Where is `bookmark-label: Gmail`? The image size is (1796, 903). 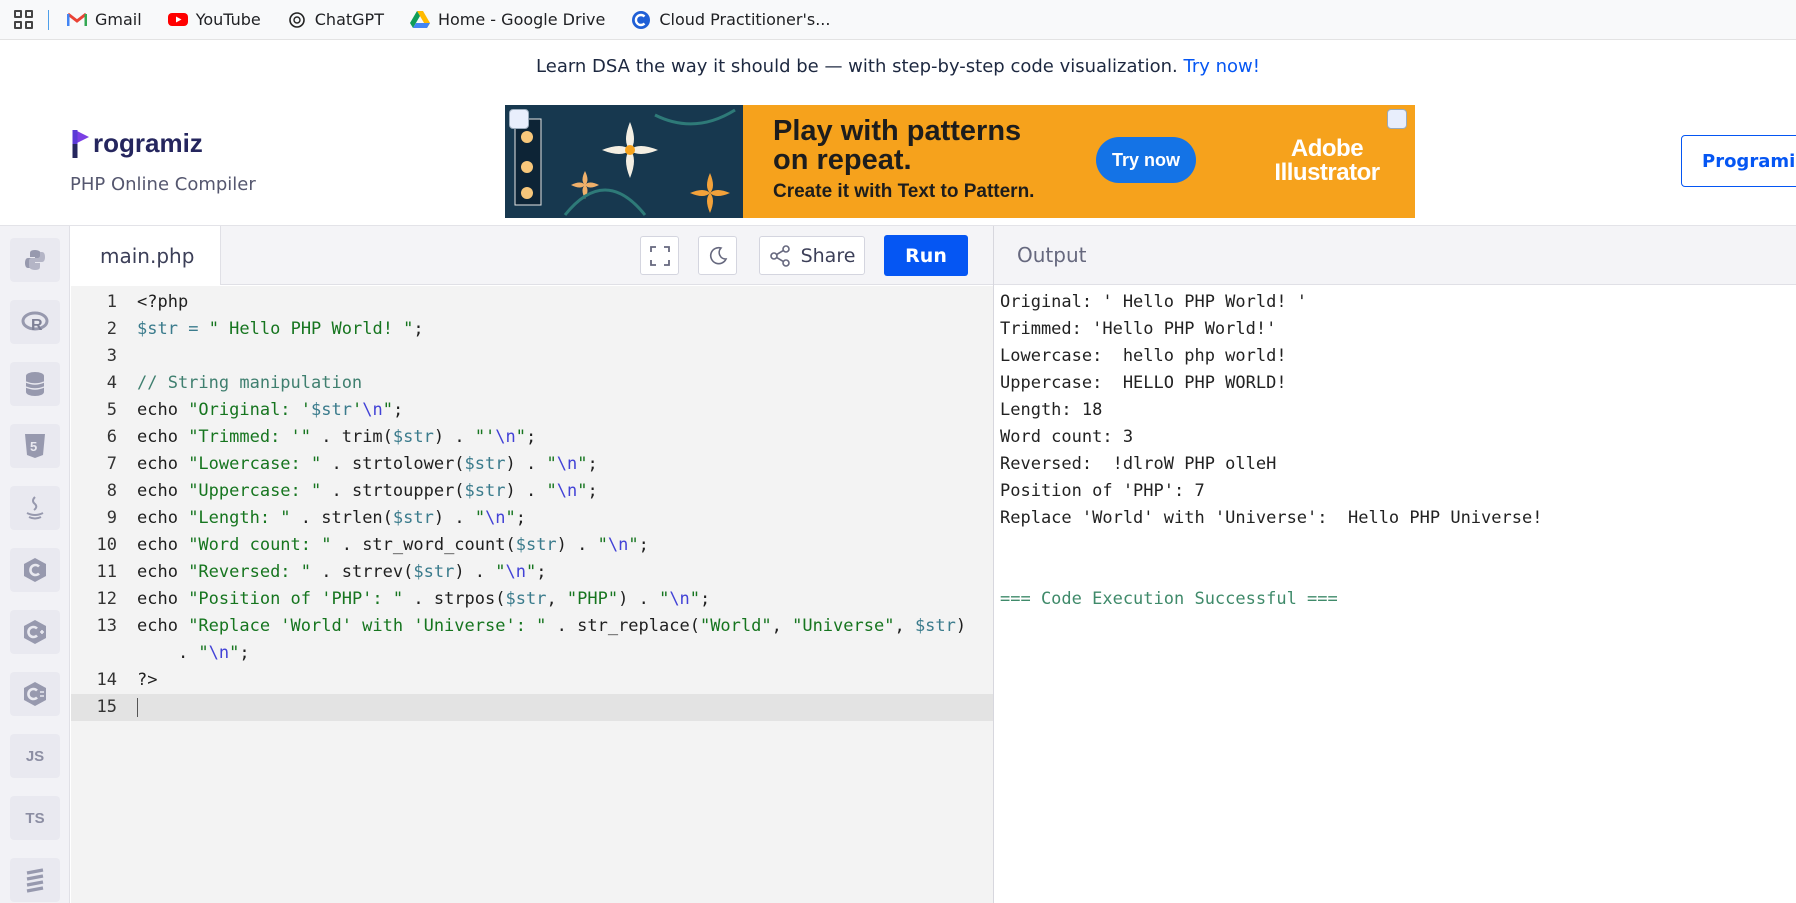
bookmark-label: Gmail is located at coordinates (118, 19).